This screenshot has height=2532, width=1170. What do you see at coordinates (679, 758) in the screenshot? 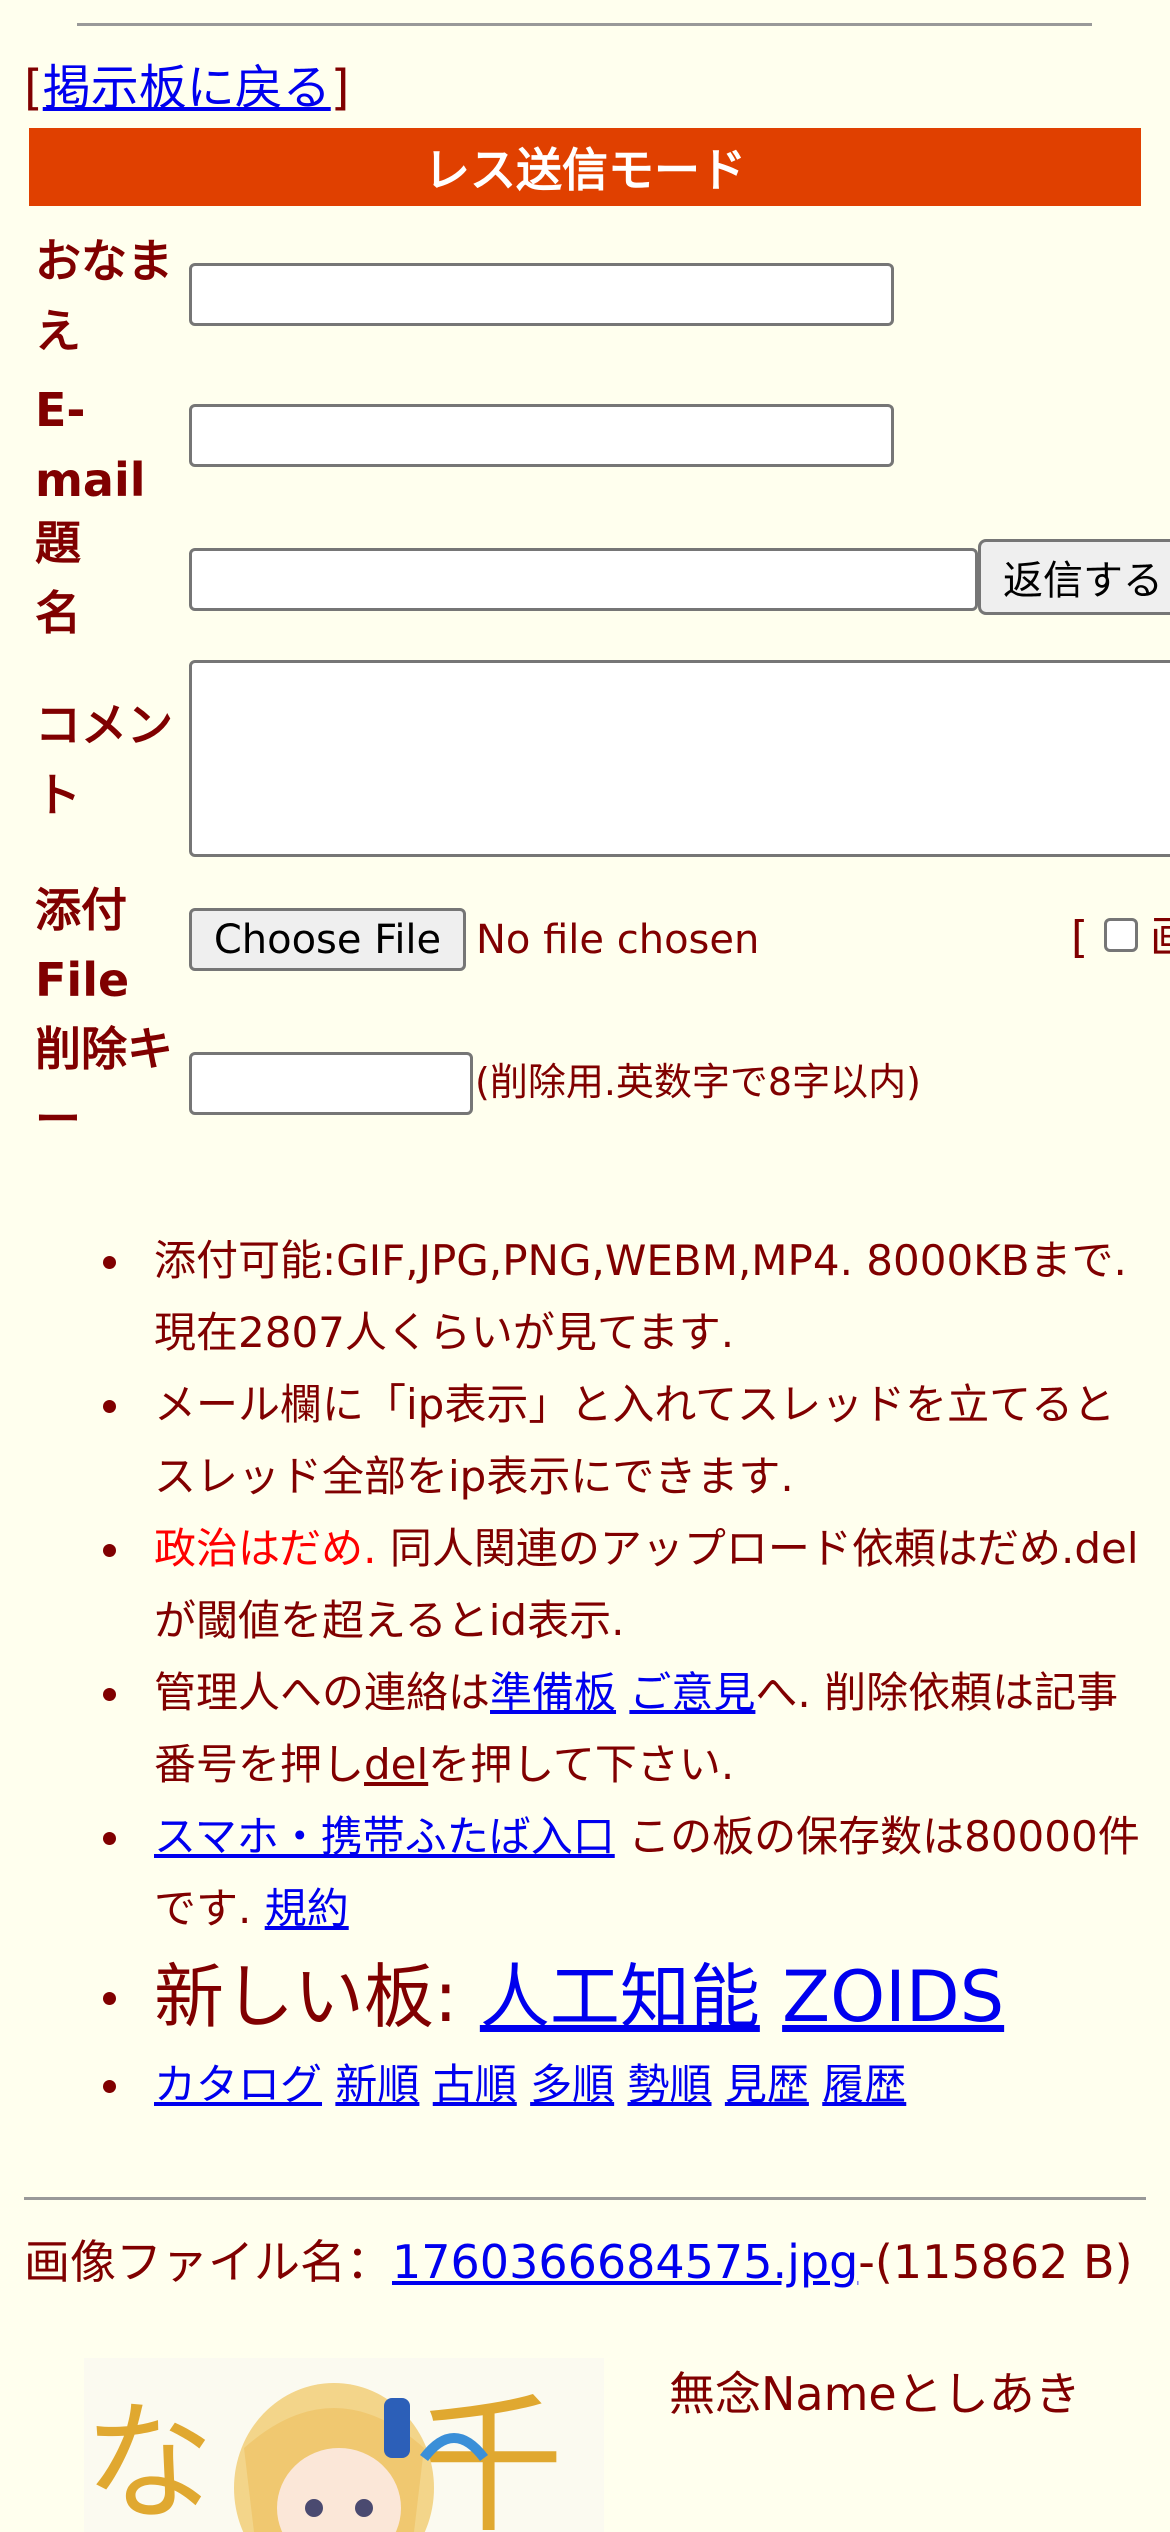
I see `comment-textarea` at bounding box center [679, 758].